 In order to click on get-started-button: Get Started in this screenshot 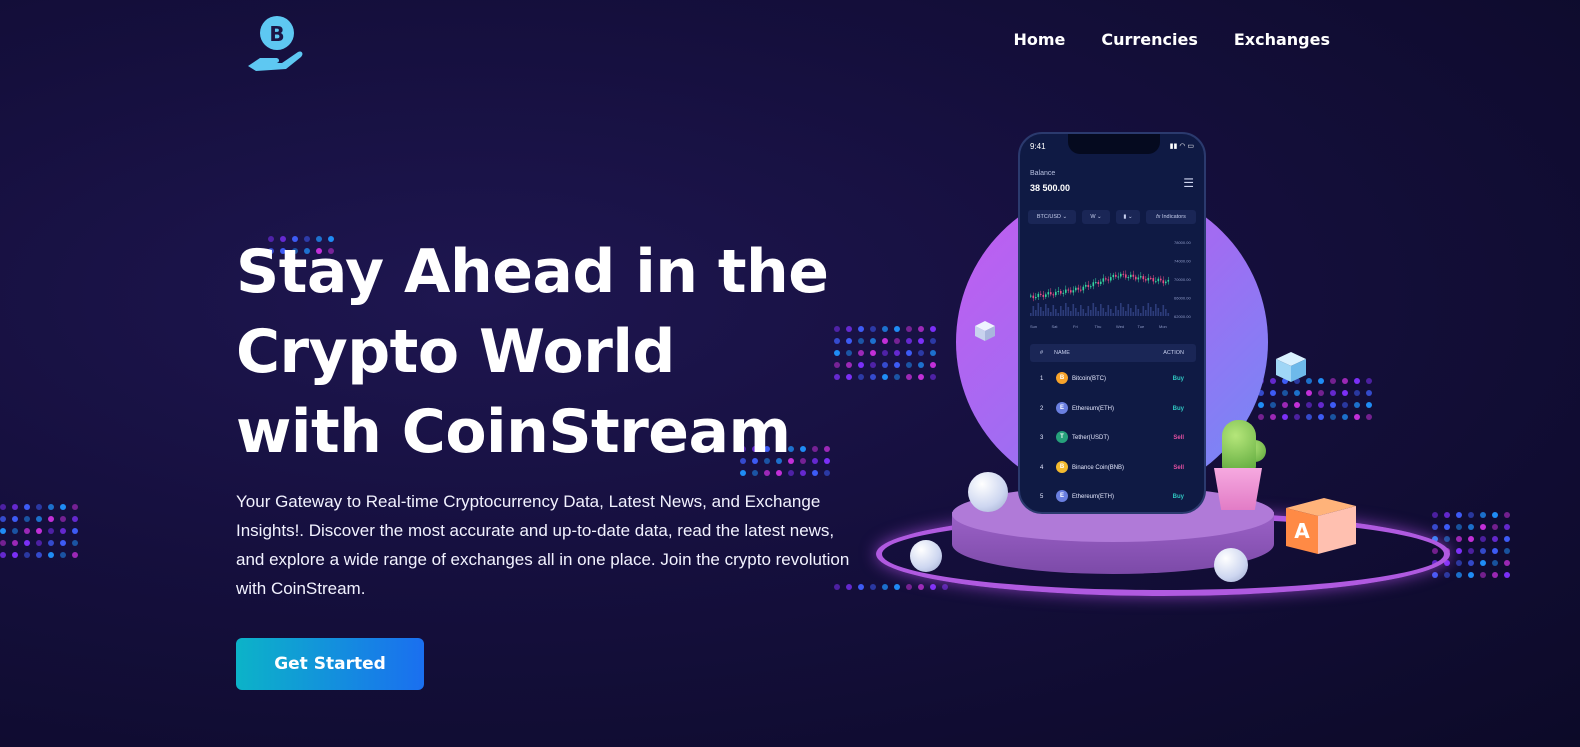, I will do `click(330, 664)`.